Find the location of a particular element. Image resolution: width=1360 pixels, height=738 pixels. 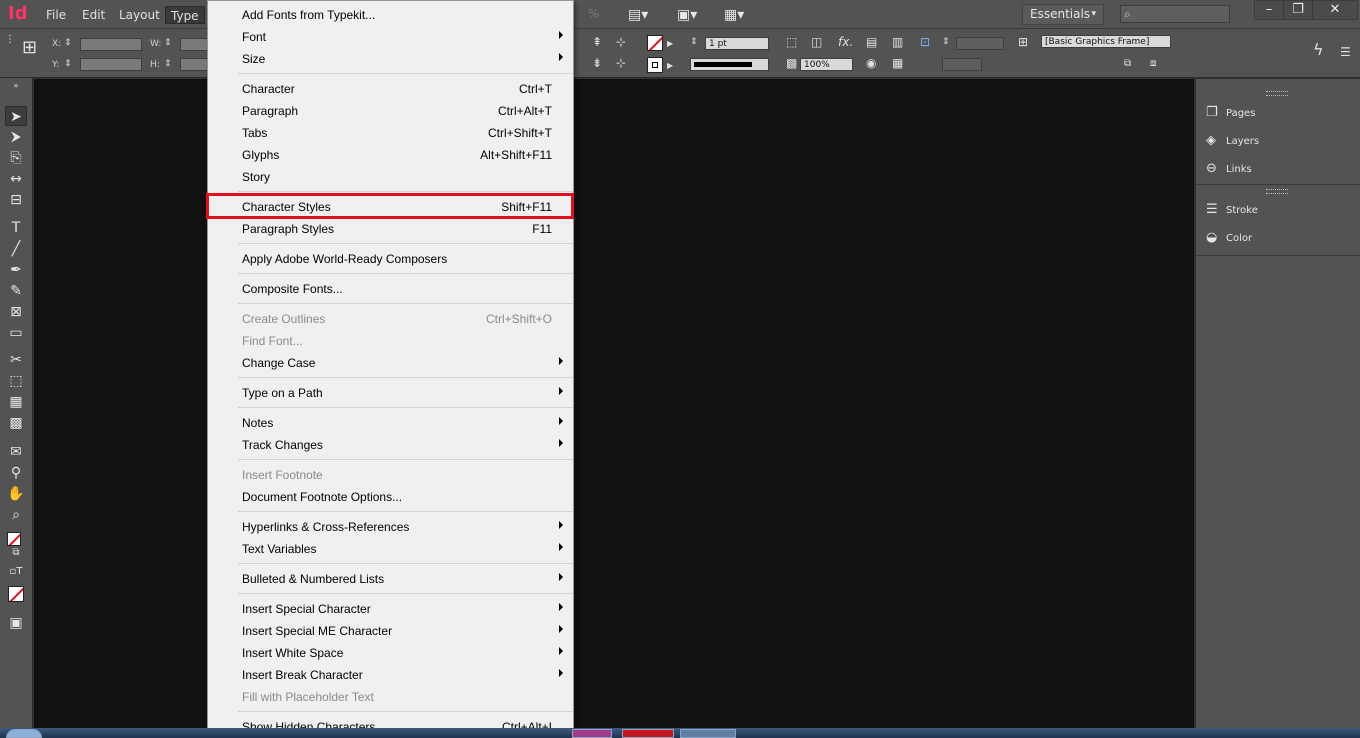

hand-tool-icon: ✋ is located at coordinates (16, 494).